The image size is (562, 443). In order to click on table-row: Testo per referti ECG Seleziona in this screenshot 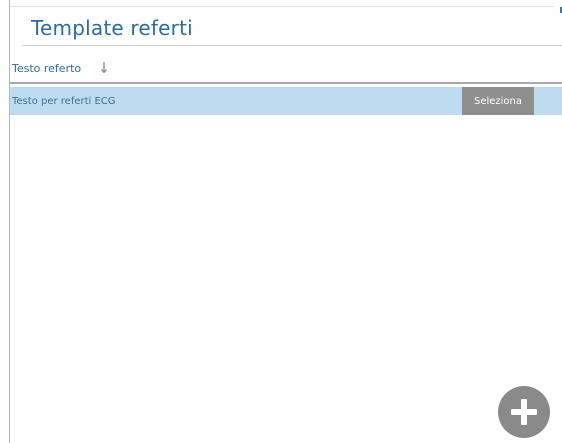, I will do `click(286, 101)`.